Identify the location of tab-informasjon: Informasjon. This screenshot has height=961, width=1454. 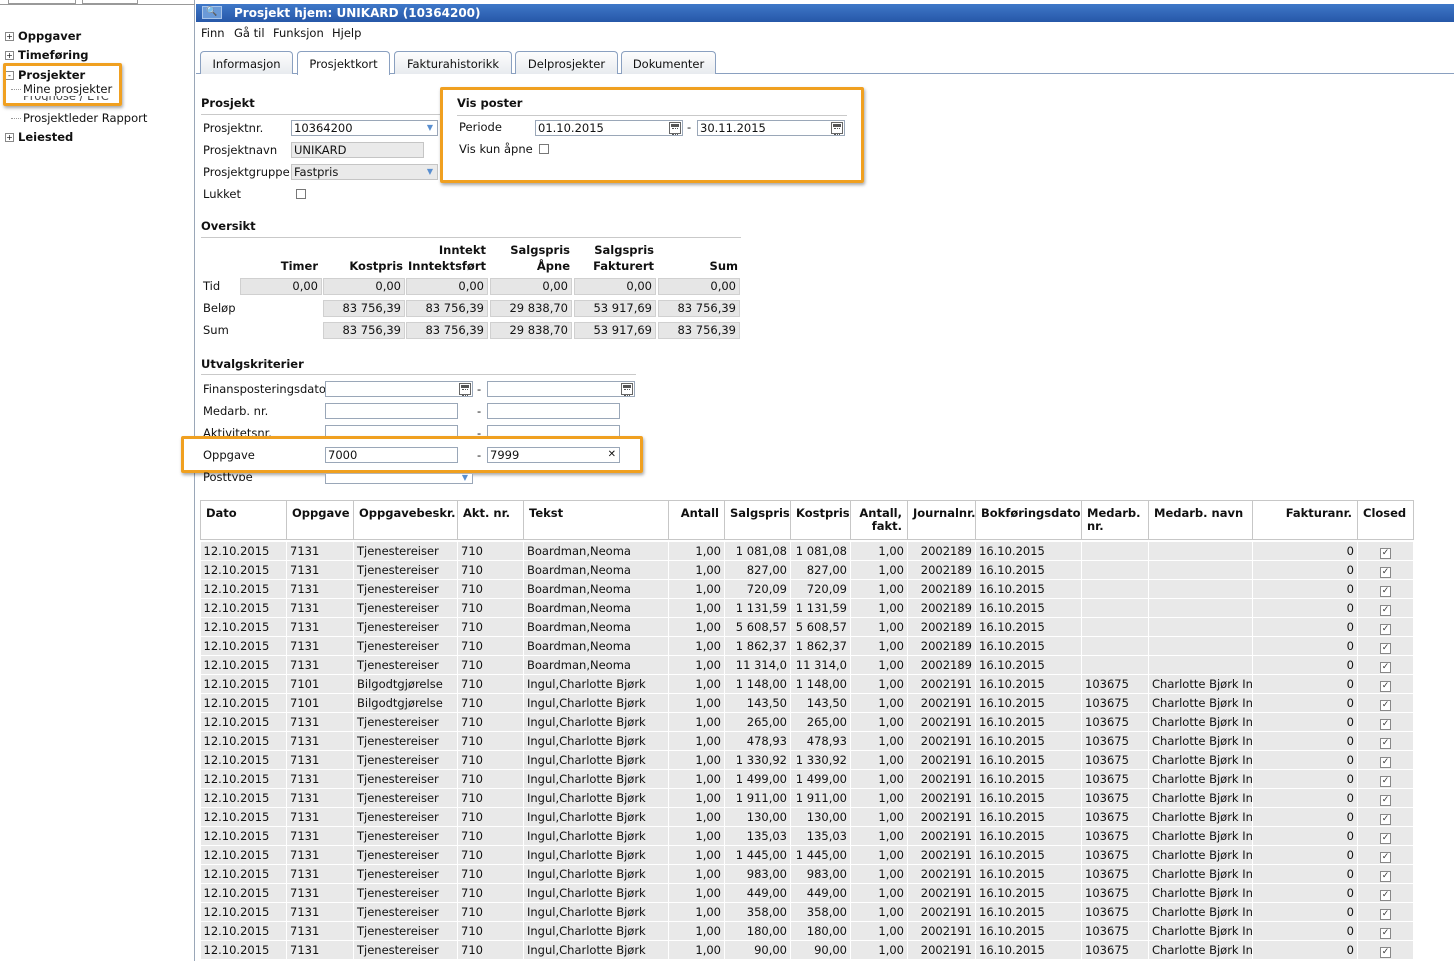
(246, 62).